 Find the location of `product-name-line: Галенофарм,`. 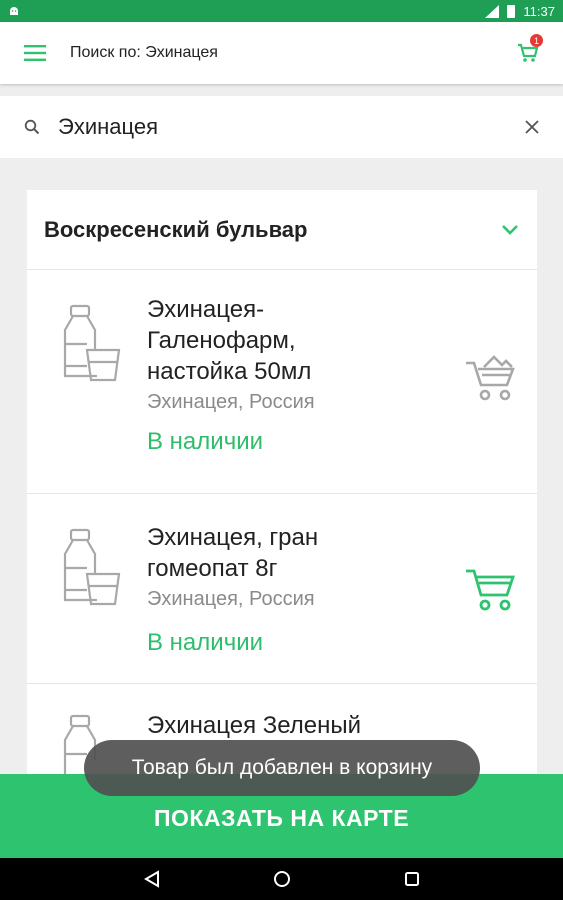

product-name-line: Галенофарм, is located at coordinates (221, 340).